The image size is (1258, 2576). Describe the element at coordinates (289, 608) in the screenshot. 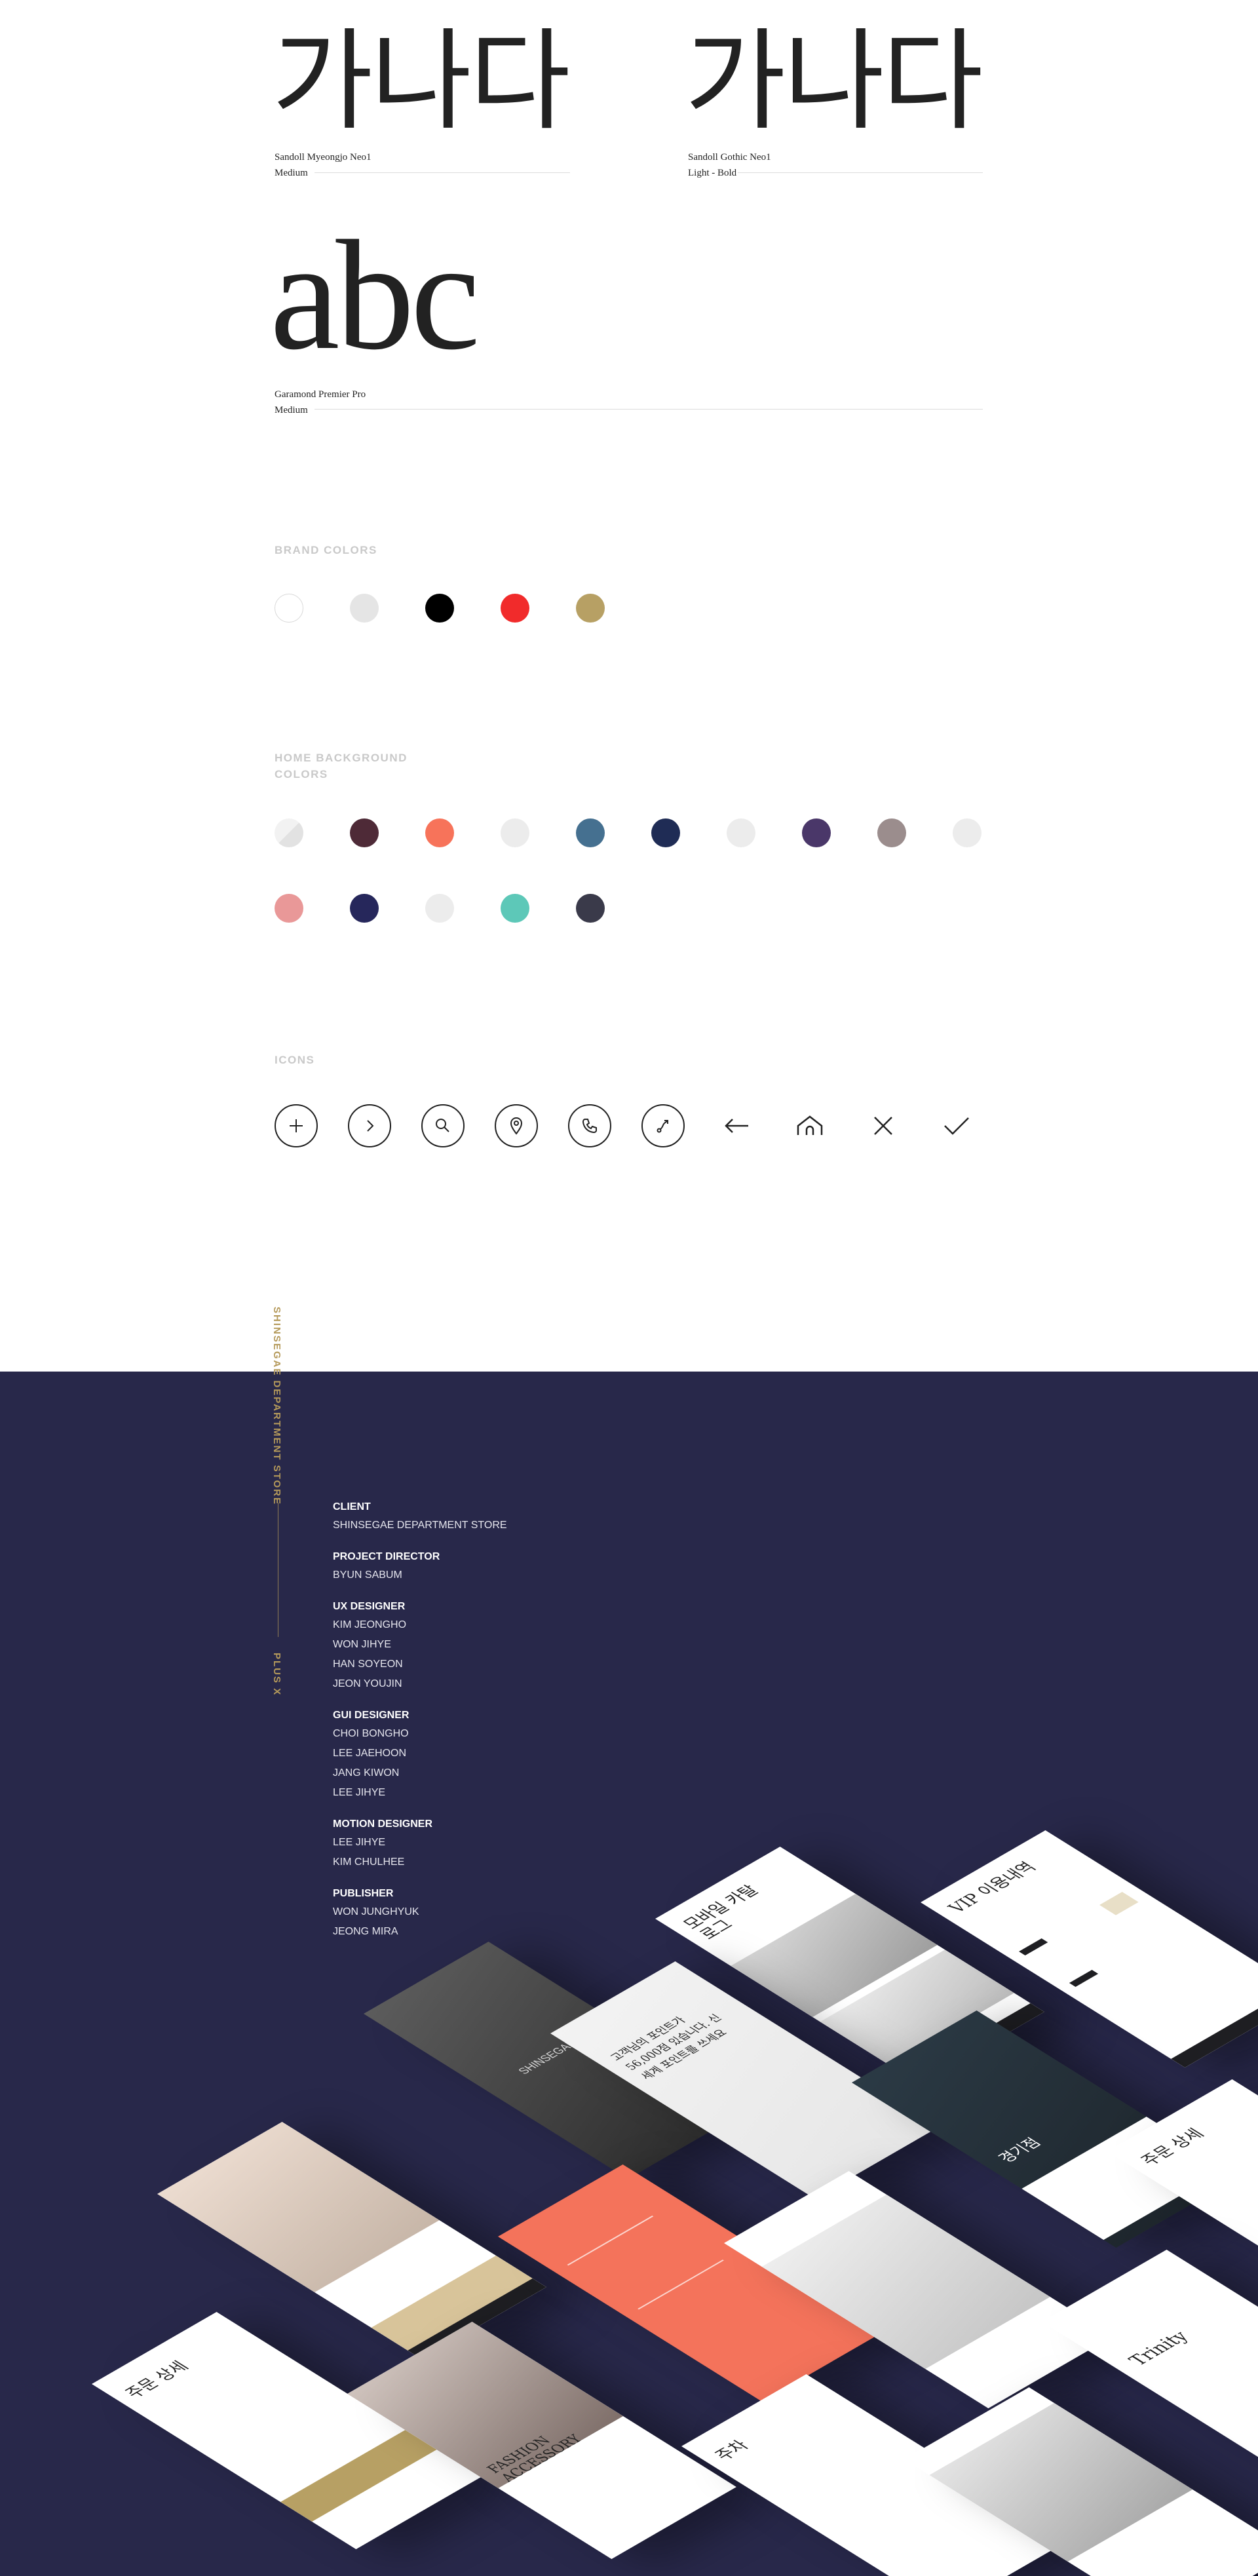

I see `brand-swatch-white` at that location.